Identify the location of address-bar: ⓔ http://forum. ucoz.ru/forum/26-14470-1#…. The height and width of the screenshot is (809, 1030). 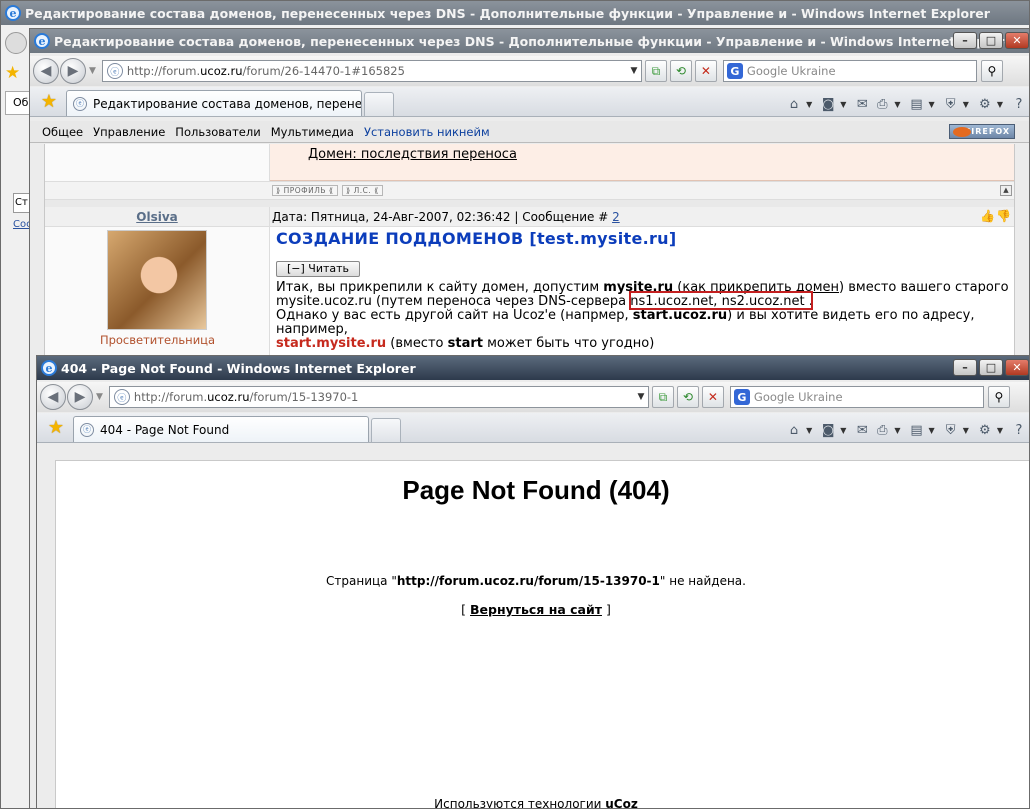
(371, 71).